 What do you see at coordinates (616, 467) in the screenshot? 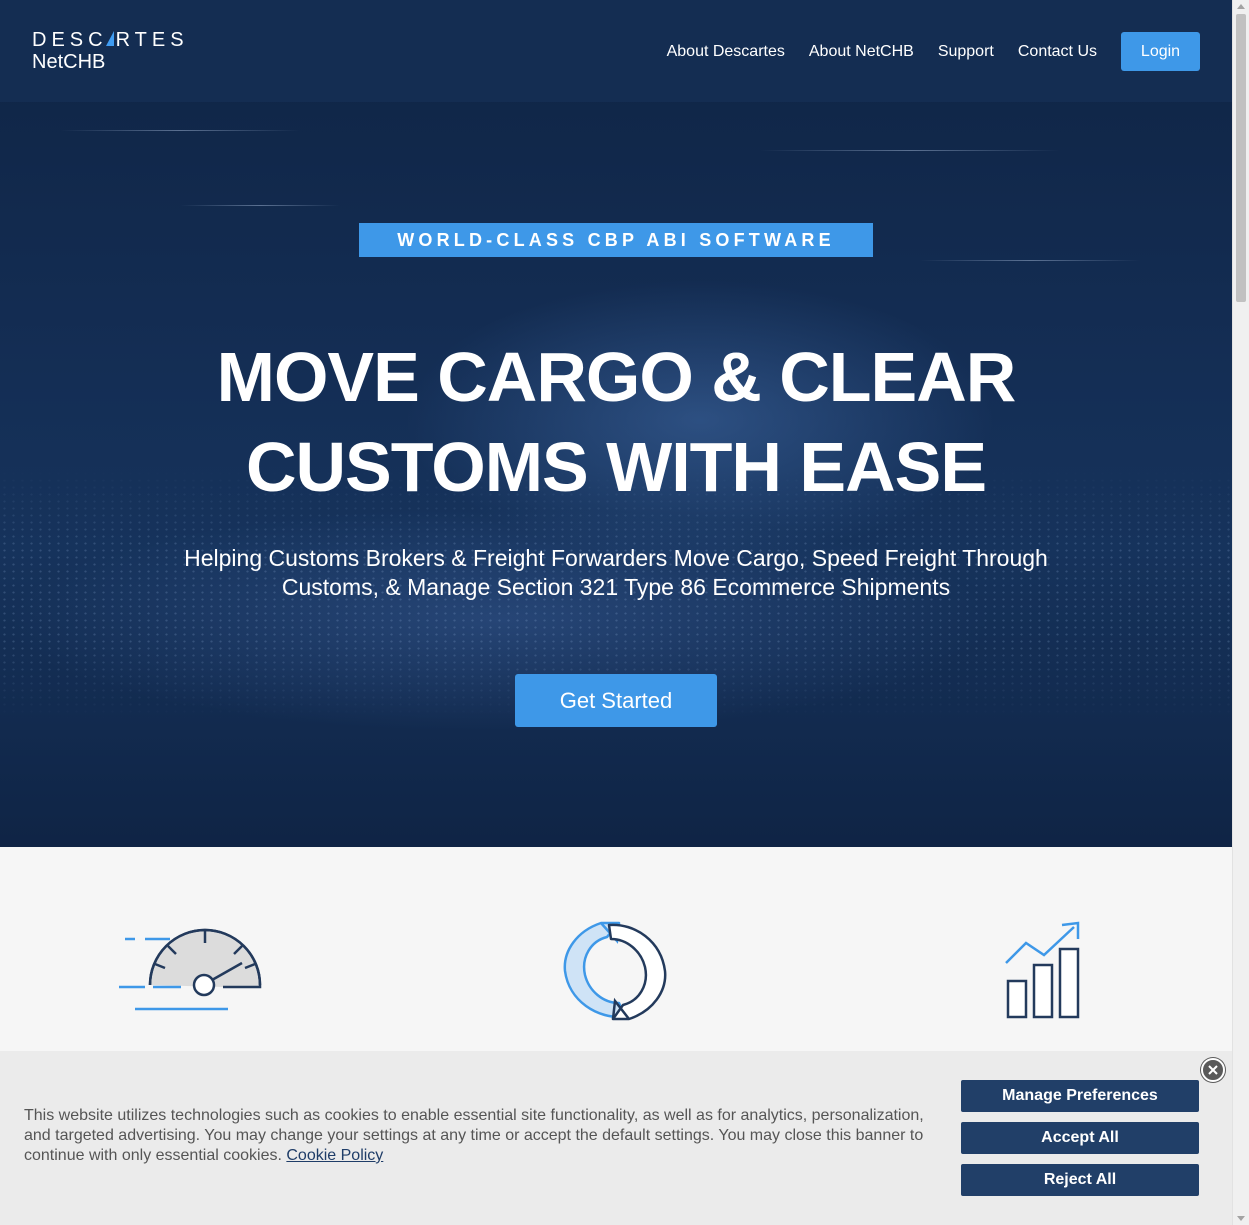
I see `hero-headline-line-2: CUSTOMS WITH EASE` at bounding box center [616, 467].